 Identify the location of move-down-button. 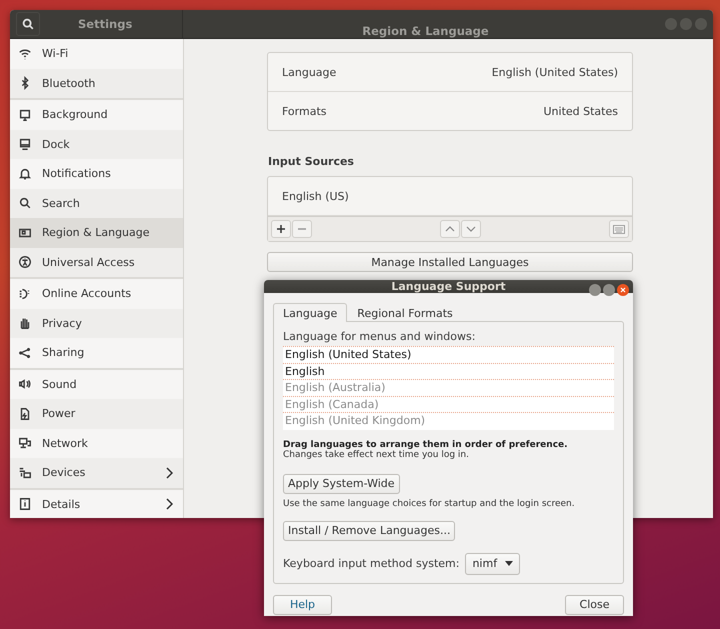
(471, 229).